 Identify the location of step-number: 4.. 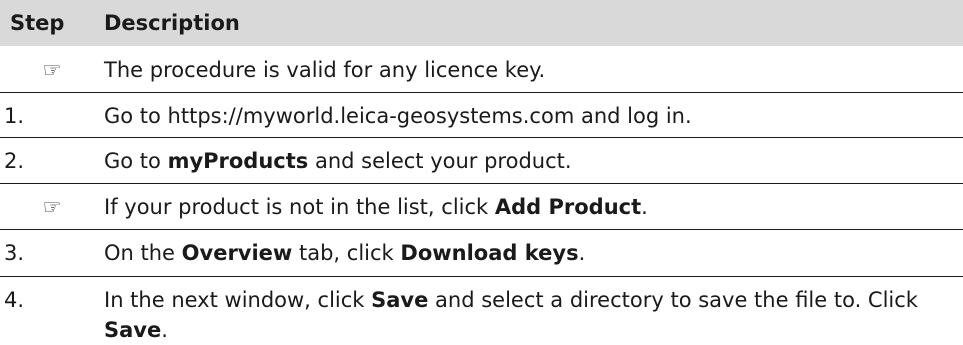
(14, 300).